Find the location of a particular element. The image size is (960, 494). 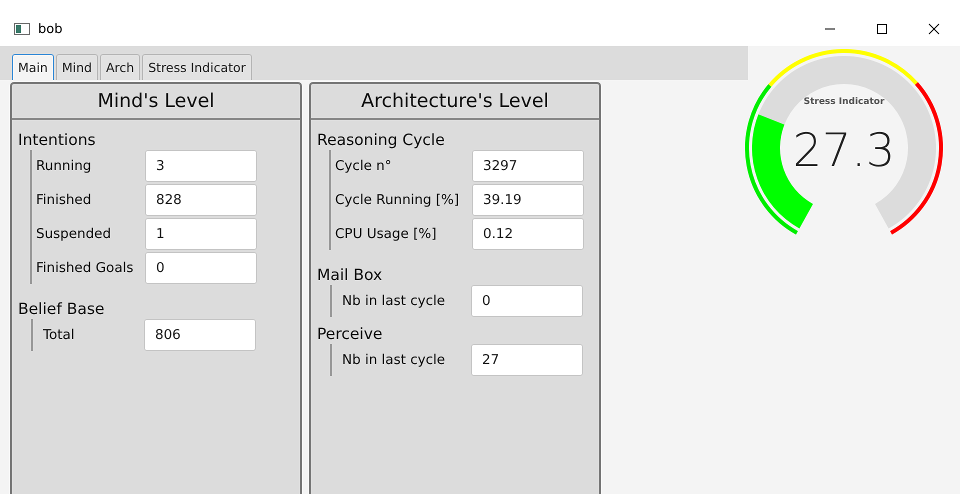

section-title: Belief Base is located at coordinates (62, 309).